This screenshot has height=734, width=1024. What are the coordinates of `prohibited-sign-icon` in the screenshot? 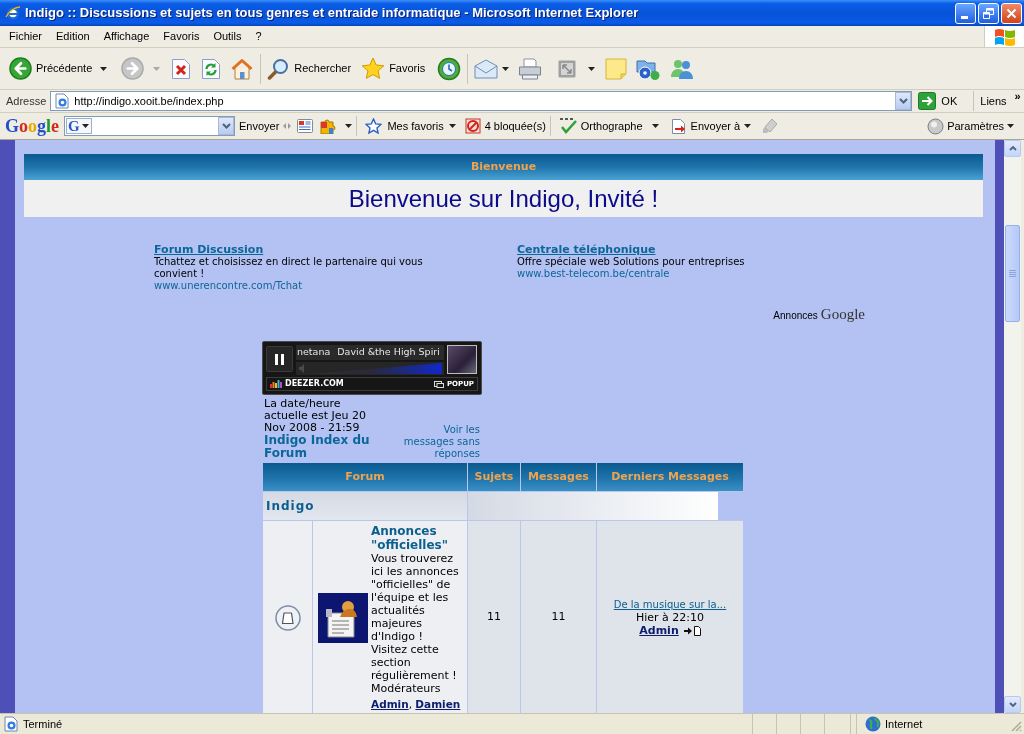 It's located at (472, 126).